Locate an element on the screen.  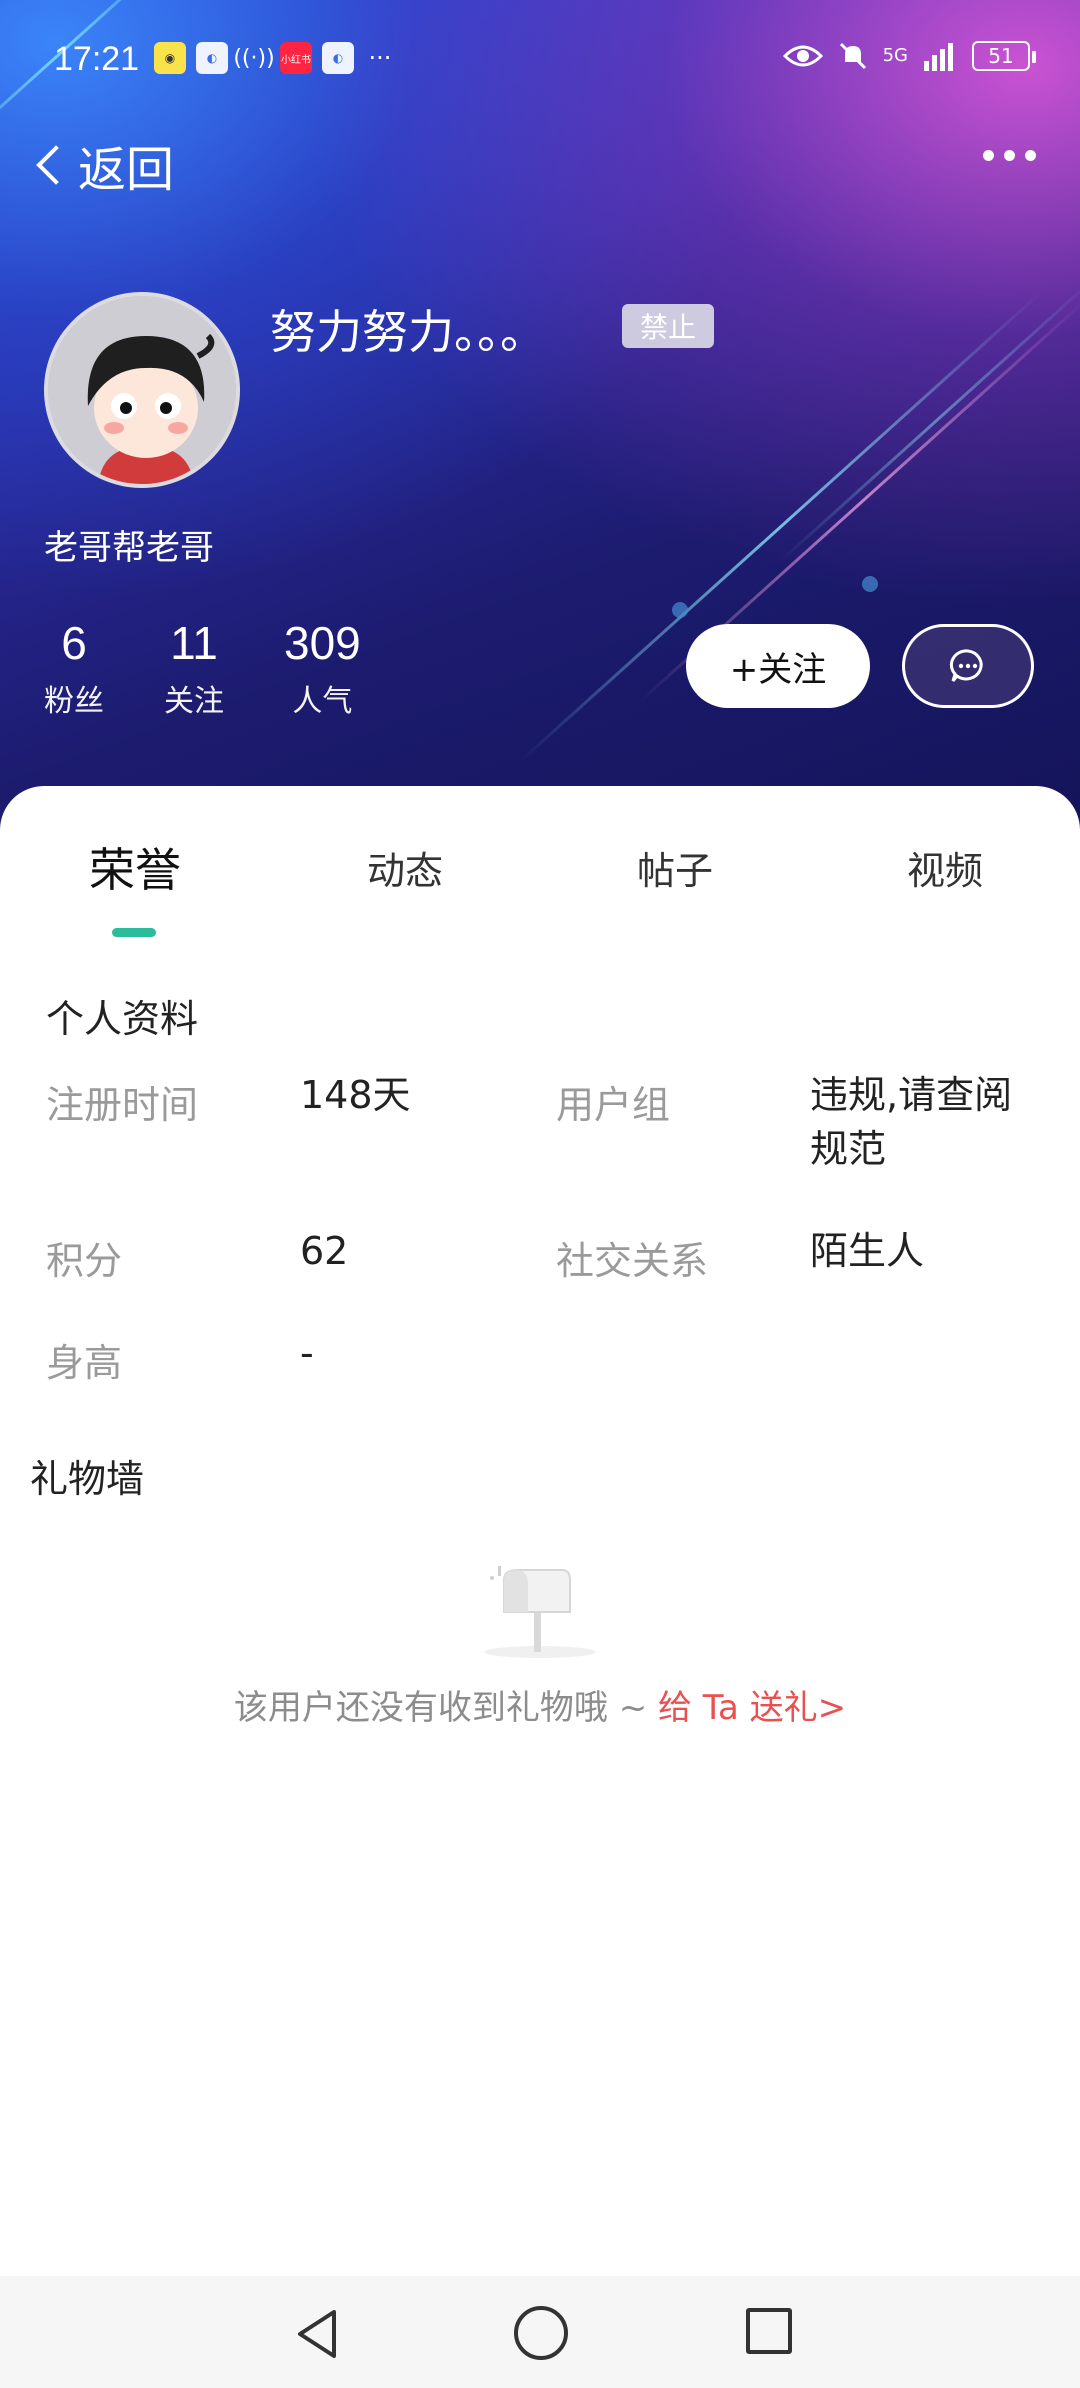
eye-icon is located at coordinates (802, 56).